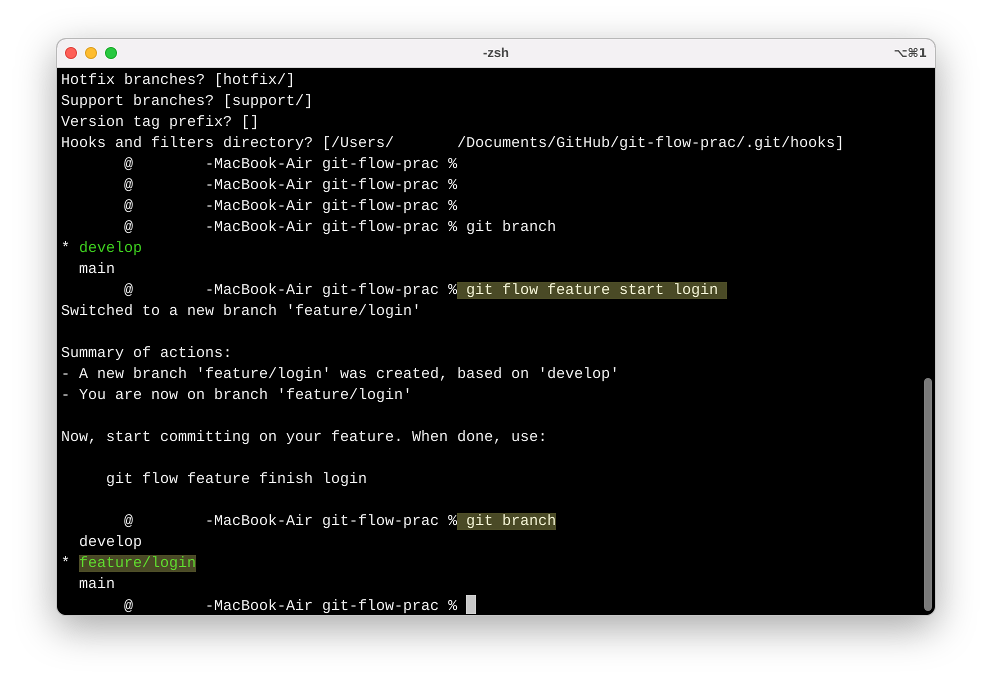  What do you see at coordinates (304, 437) in the screenshot?
I see `terminal-text: Now, start committing on your feature. When done, use:` at bounding box center [304, 437].